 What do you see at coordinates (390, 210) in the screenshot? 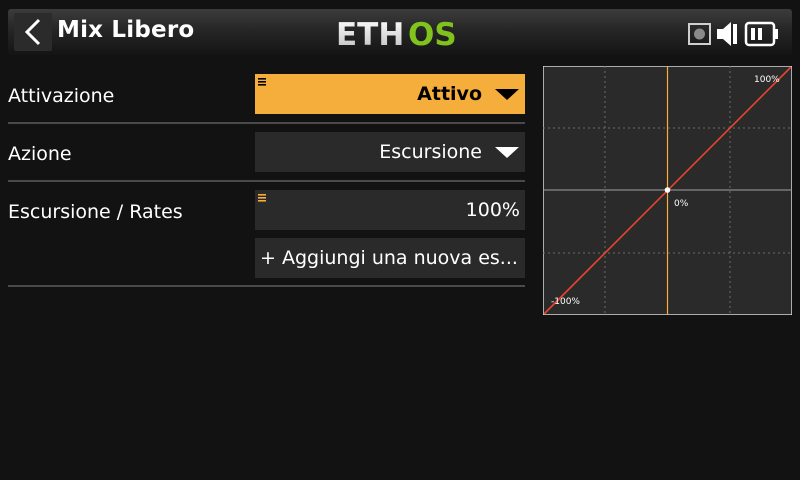
I see `rate-value-field: 100%` at bounding box center [390, 210].